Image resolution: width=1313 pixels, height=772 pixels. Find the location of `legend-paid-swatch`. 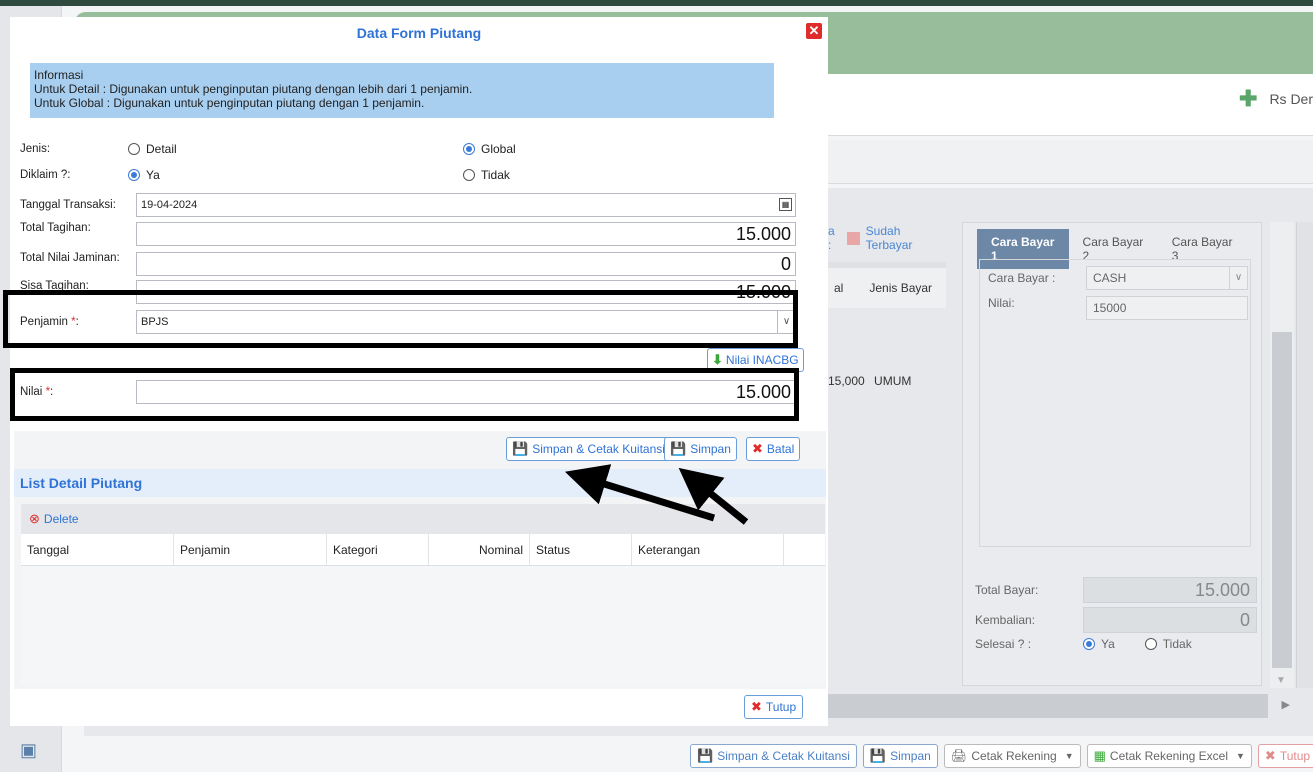

legend-paid-swatch is located at coordinates (853, 238).